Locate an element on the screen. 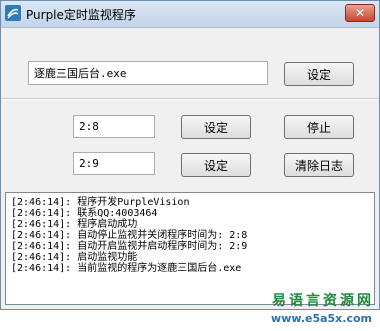 The image size is (380, 331). program-name-field: 逐鹿三国后台.exe is located at coordinates (148, 73).